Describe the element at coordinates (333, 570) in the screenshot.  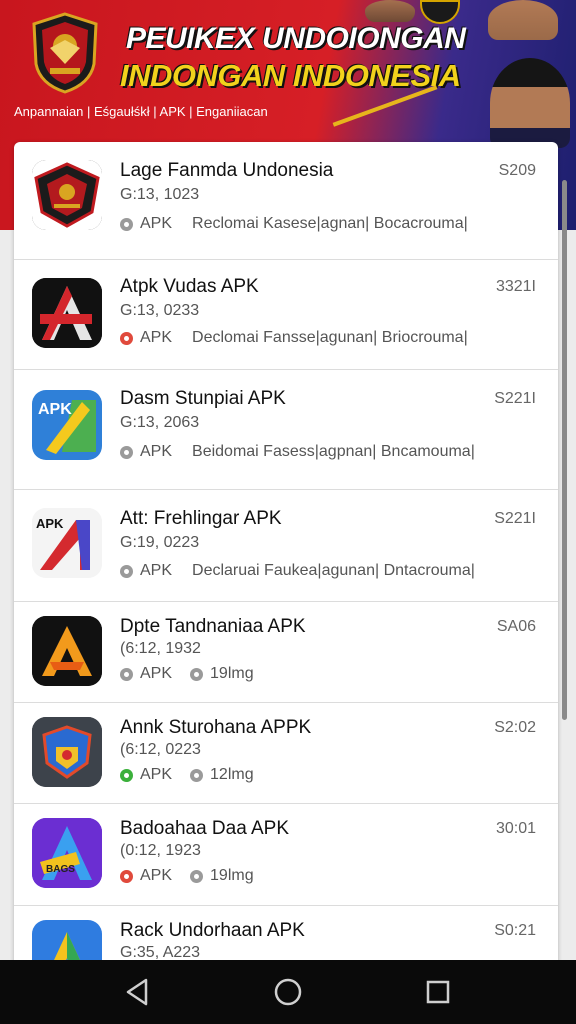
I see `app-description: Declaruai Faukea|agunan| Dntacrouma|` at that location.